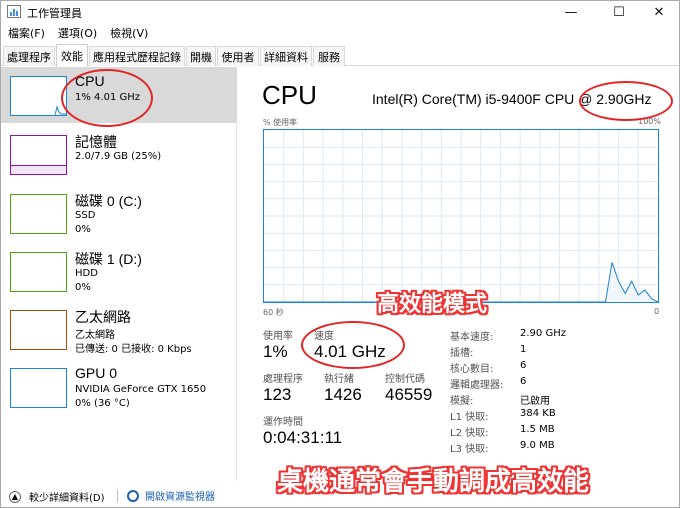 Image resolution: width=680 pixels, height=508 pixels. What do you see at coordinates (619, 12) in the screenshot?
I see `maximize-button: ☐` at bounding box center [619, 12].